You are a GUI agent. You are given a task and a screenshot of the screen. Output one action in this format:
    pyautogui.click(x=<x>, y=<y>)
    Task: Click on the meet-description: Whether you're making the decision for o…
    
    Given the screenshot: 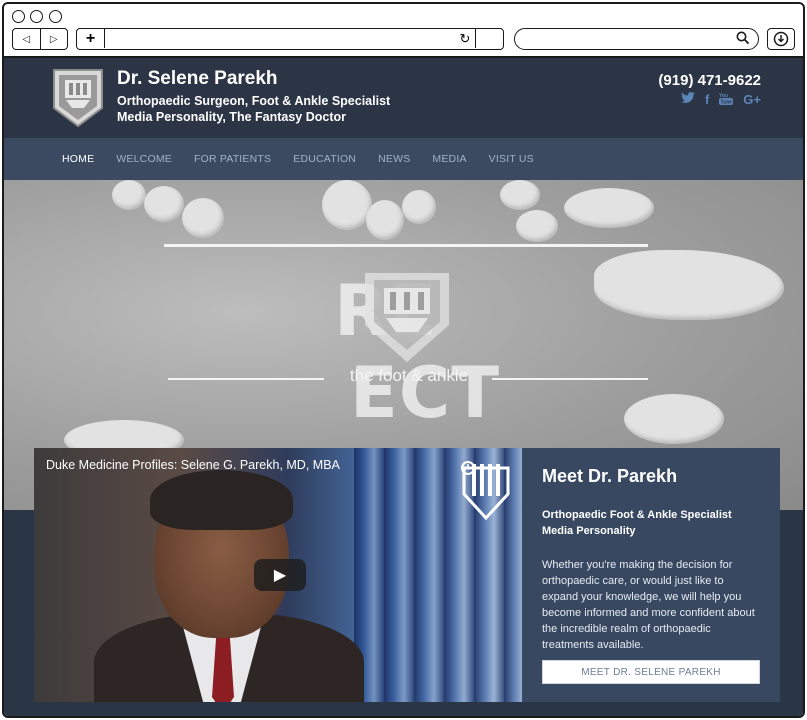 What is the action you would take?
    pyautogui.click(x=648, y=605)
    